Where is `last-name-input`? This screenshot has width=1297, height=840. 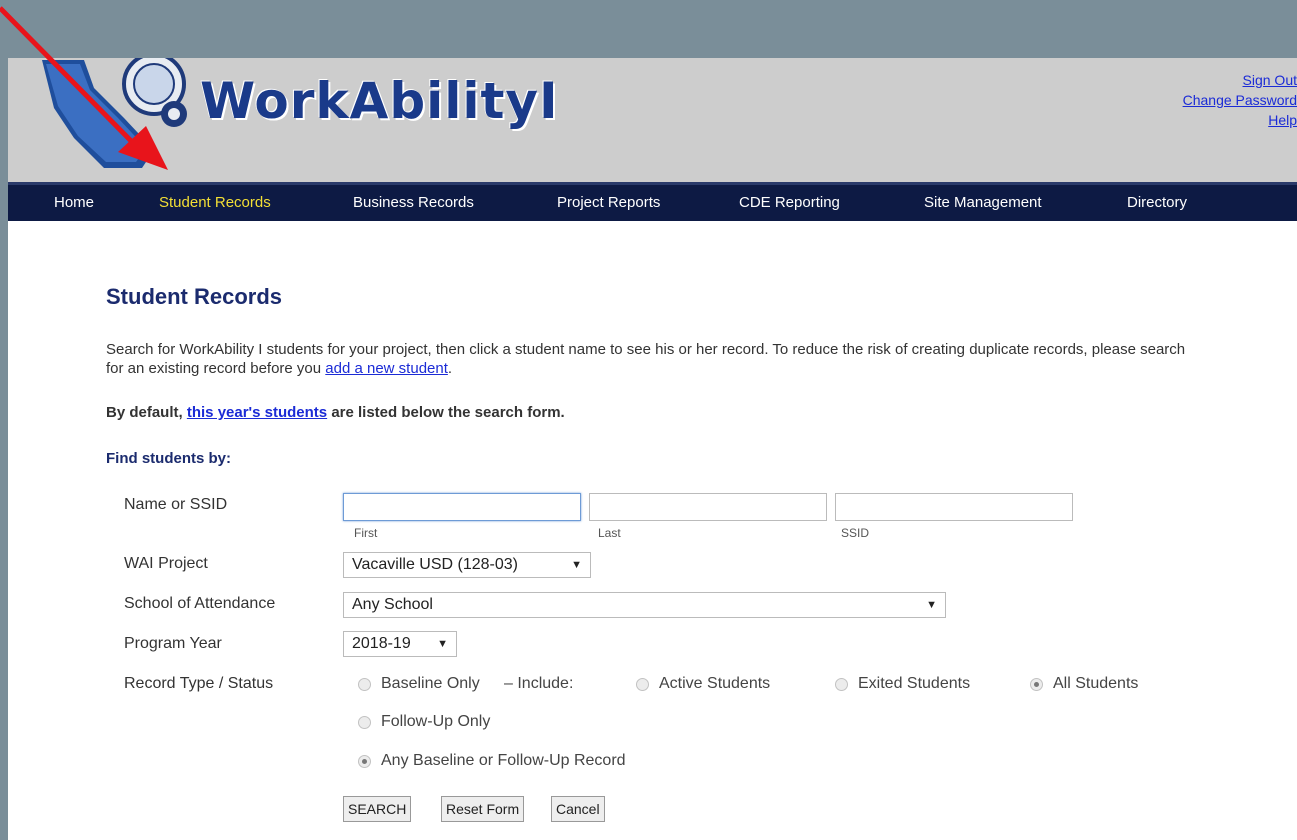 last-name-input is located at coordinates (708, 507).